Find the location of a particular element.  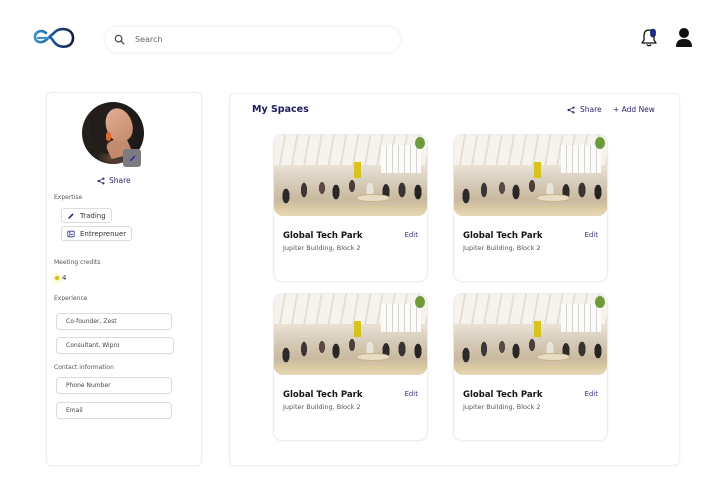

profile-share-label: Share is located at coordinates (120, 180).